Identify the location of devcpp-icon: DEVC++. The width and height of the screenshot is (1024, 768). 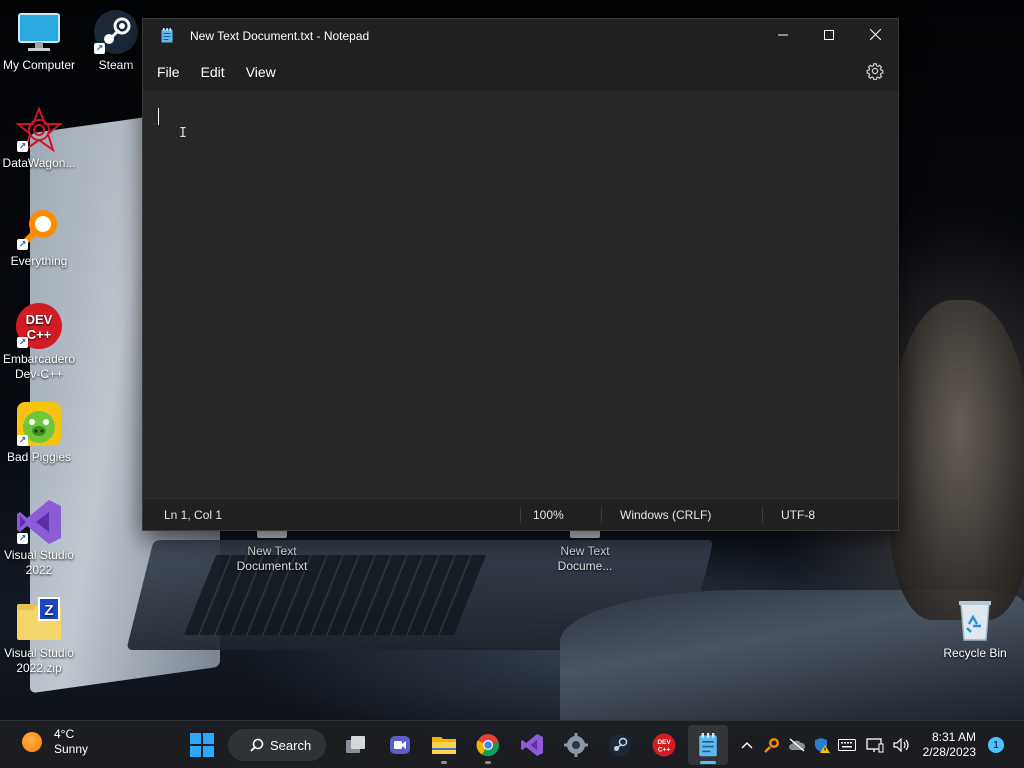
(664, 745).